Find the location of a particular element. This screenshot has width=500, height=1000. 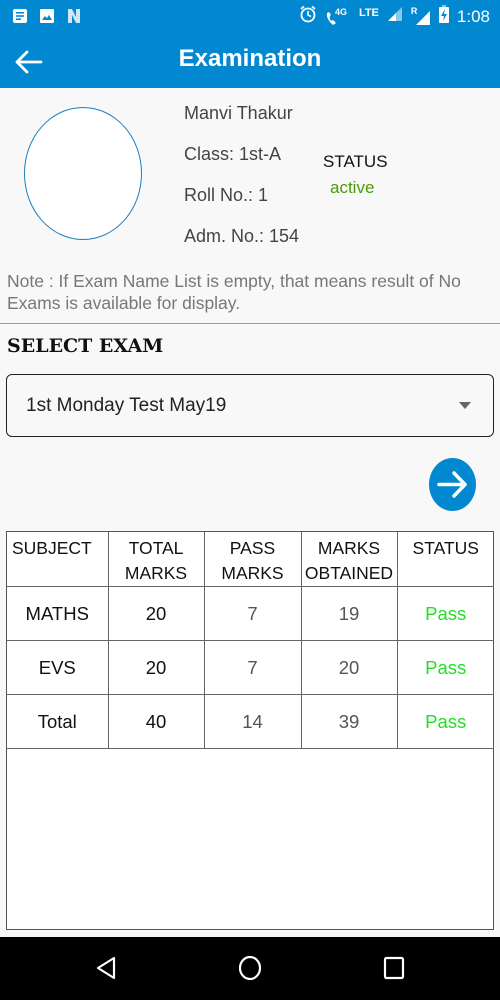

header-total-marks-line1: TOTAL is located at coordinates (156, 548).